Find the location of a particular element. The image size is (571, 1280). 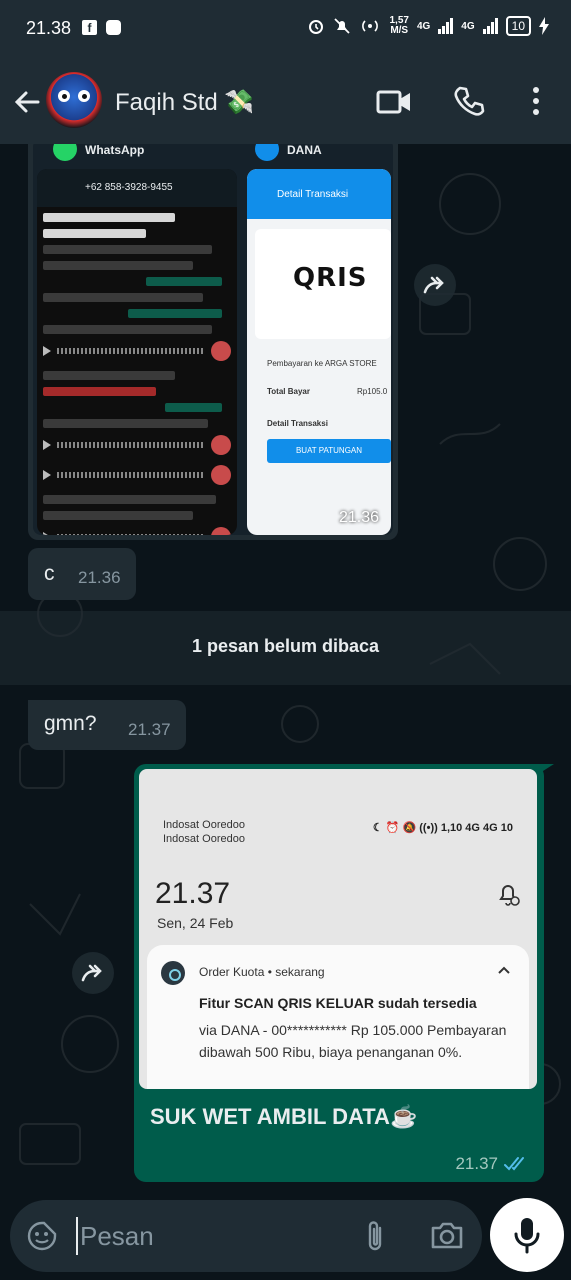

attach-icon is located at coordinates (375, 1236).